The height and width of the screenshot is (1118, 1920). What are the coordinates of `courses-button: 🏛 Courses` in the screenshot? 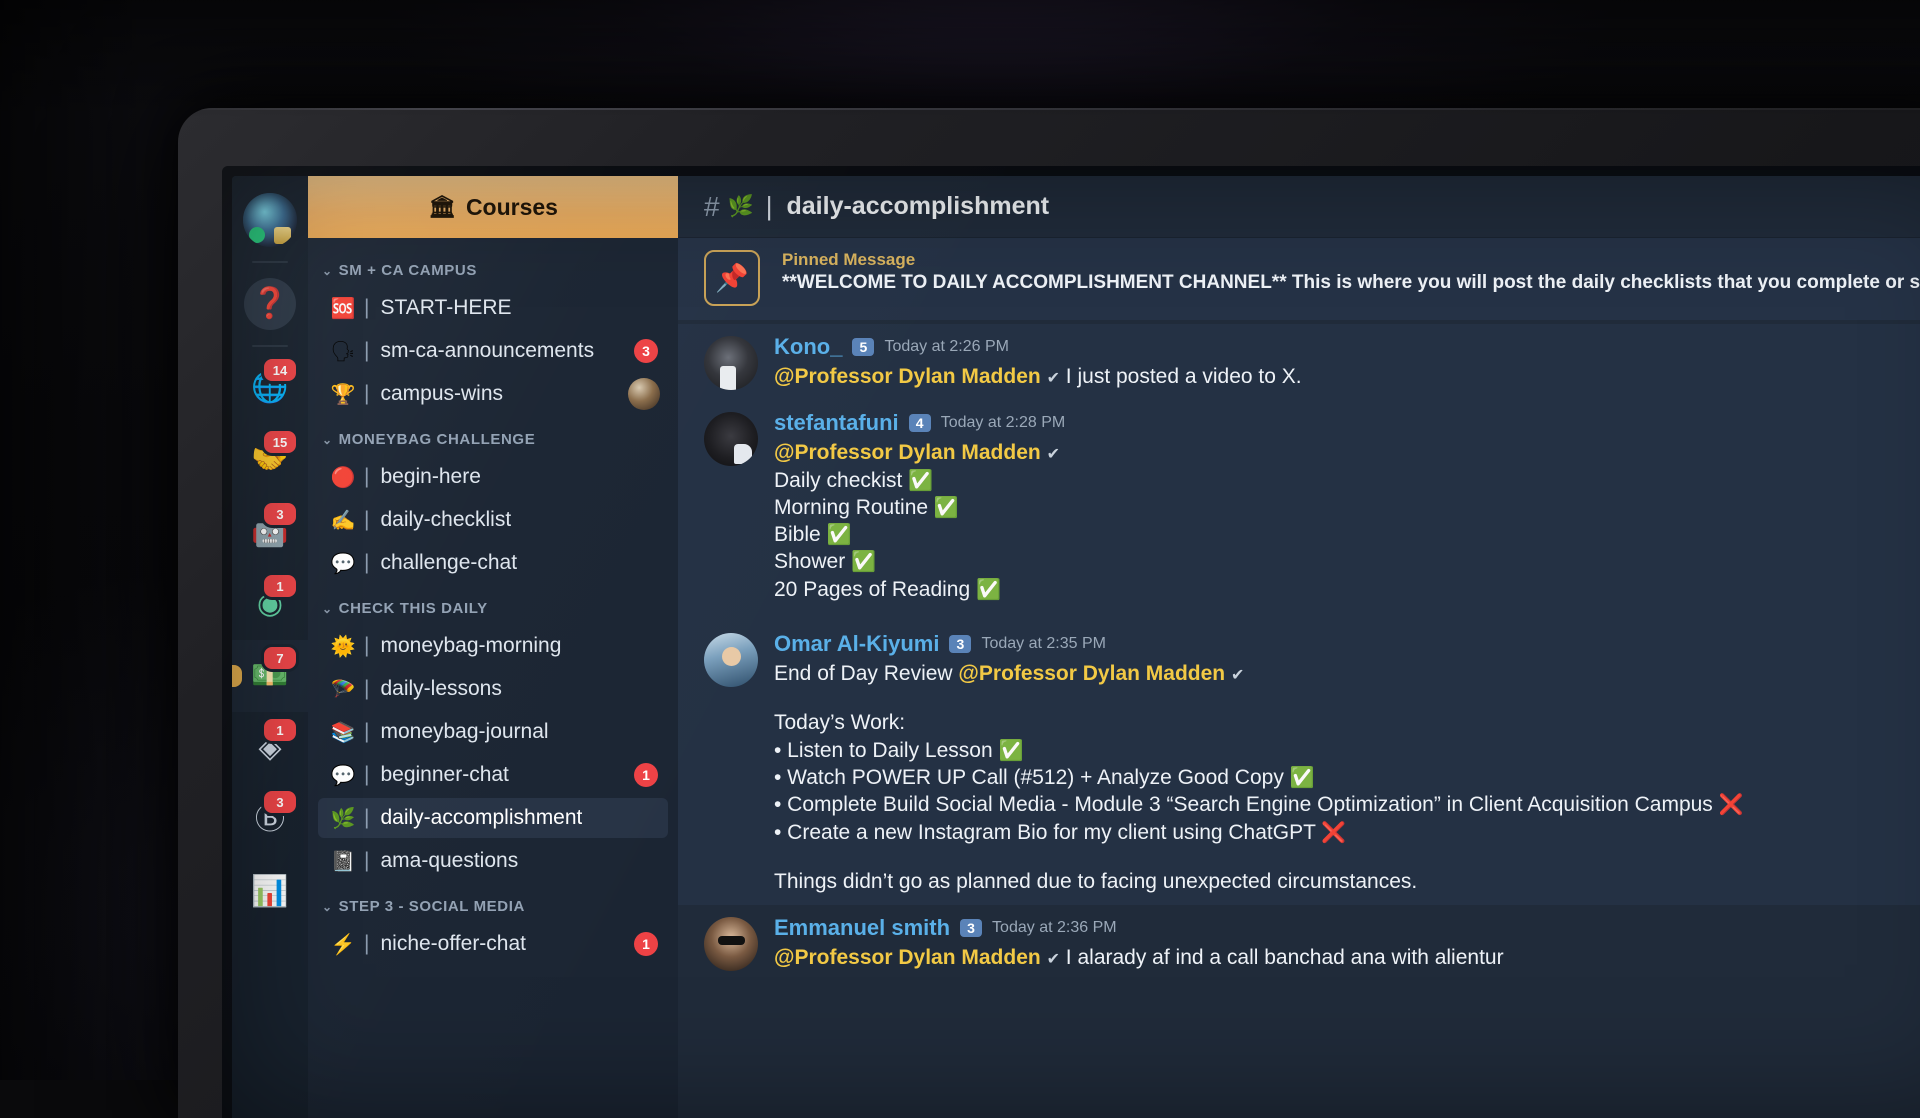 It's located at (493, 207).